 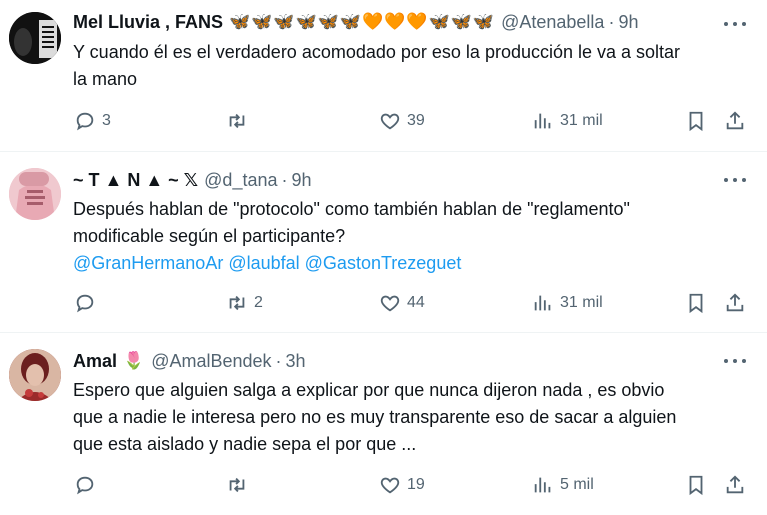 I want to click on user-handle: @d_tana, so click(x=240, y=180).